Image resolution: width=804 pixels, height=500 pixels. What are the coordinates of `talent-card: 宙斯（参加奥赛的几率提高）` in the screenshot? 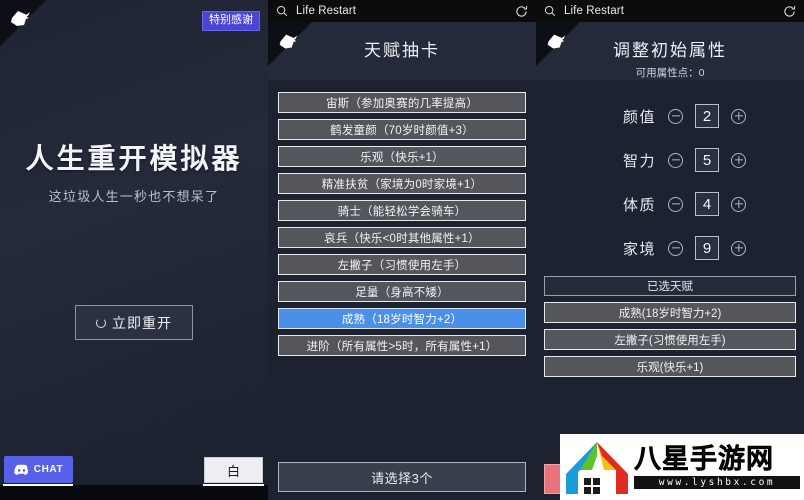 It's located at (402, 102).